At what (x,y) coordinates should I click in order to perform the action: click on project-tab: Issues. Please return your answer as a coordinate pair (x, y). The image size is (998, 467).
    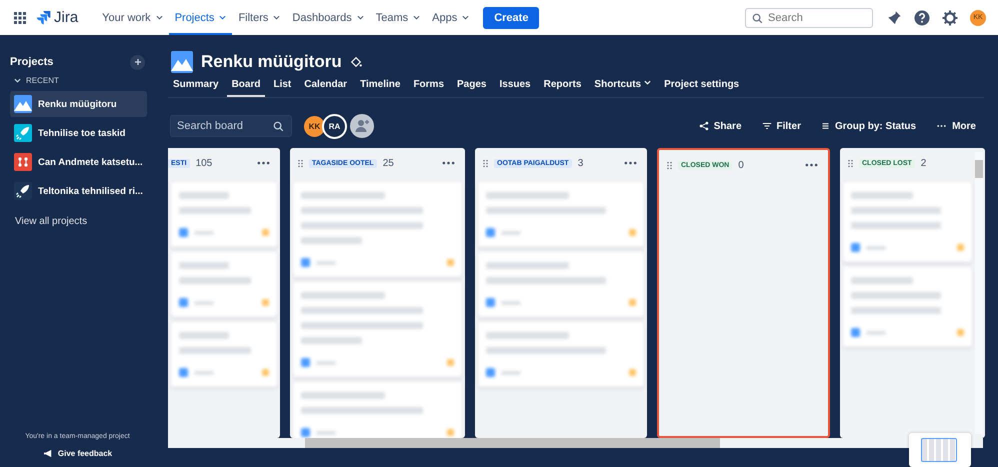
    Looking at the image, I should click on (515, 88).